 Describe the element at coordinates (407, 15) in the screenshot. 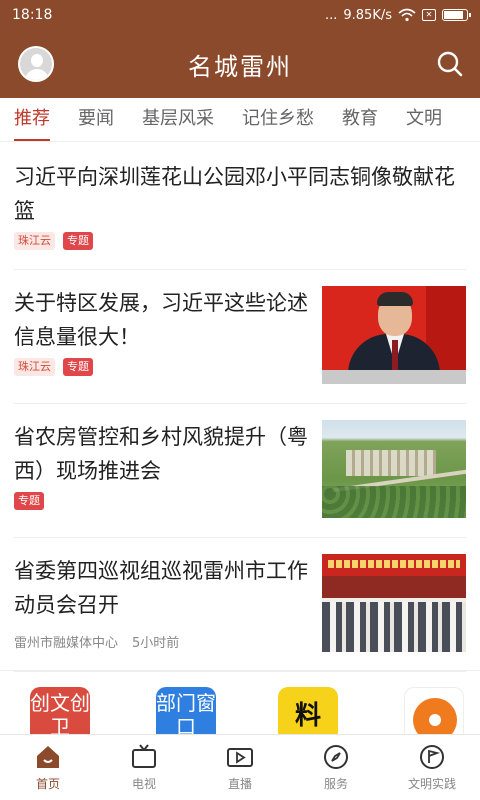

I see `wifi-icon` at that location.